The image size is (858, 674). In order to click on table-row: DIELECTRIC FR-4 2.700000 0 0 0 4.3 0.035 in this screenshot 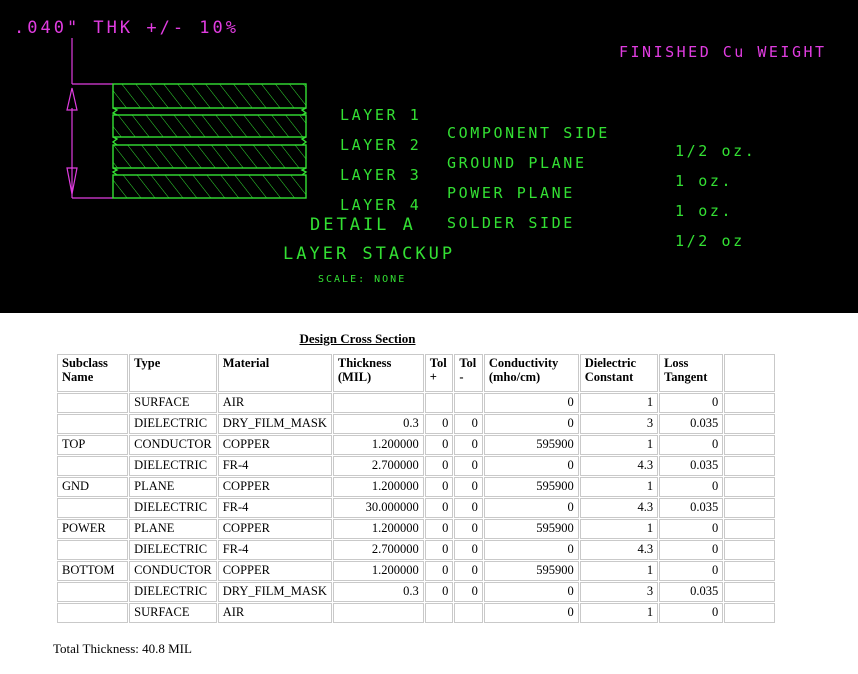, I will do `click(416, 466)`.